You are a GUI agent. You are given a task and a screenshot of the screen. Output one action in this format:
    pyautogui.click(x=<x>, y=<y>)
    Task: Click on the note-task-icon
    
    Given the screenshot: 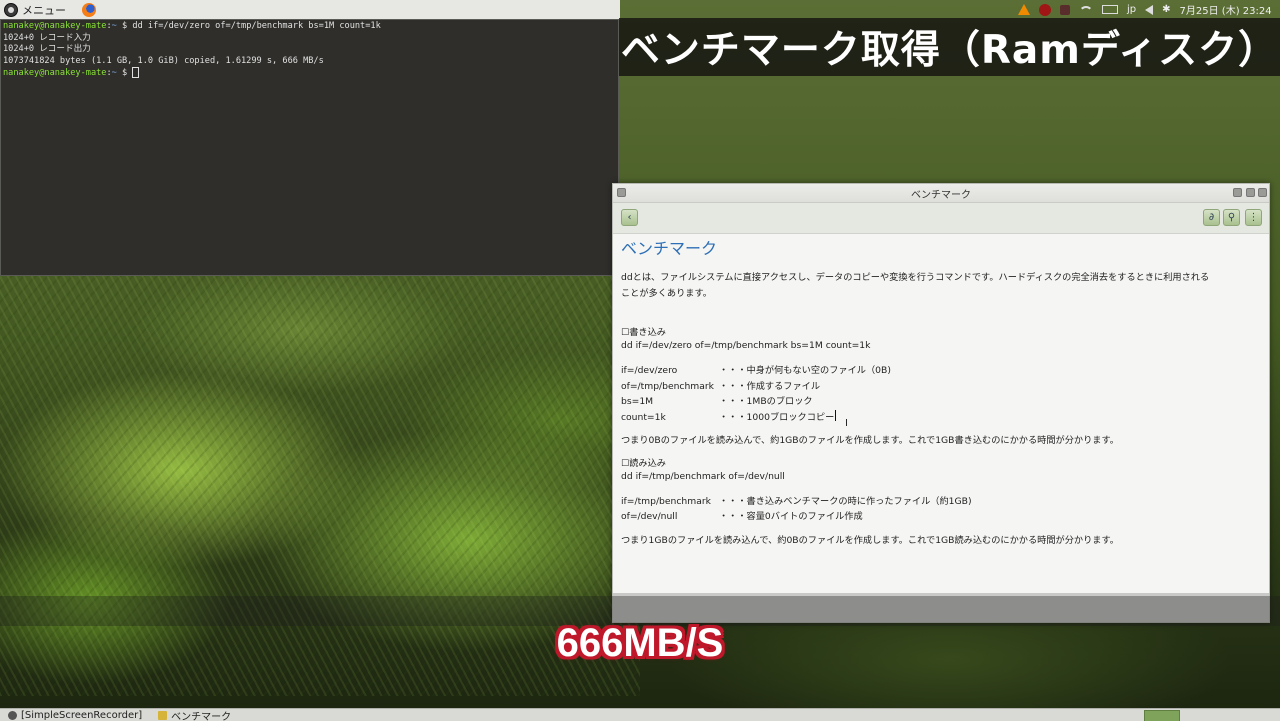 What is the action you would take?
    pyautogui.click(x=163, y=715)
    